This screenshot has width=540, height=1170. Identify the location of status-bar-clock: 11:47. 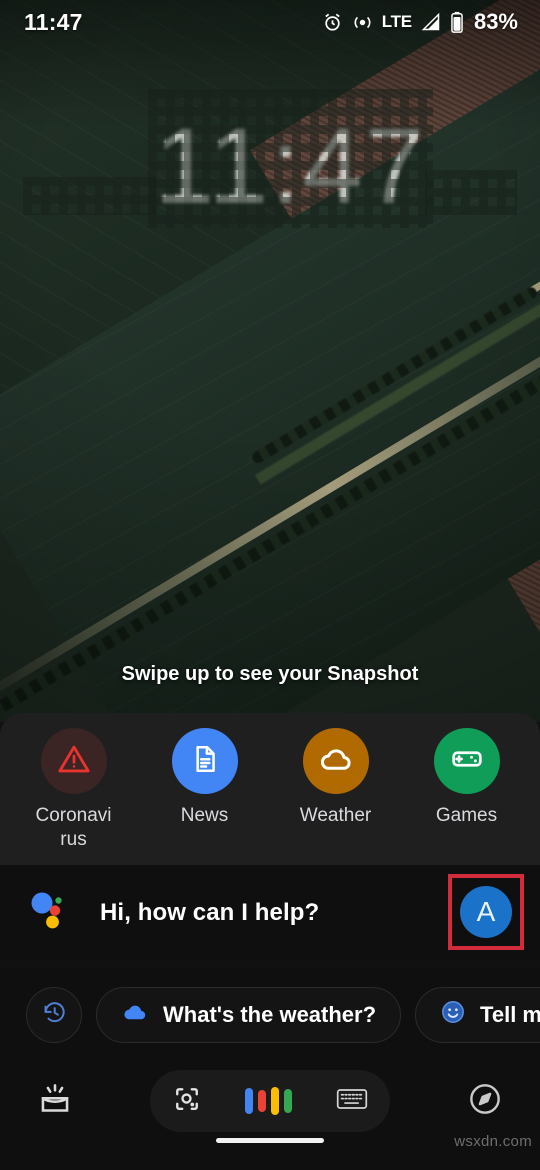
(53, 21).